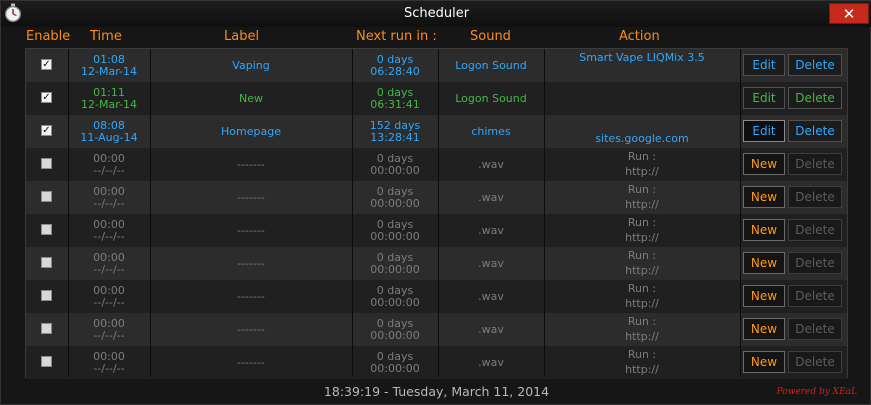 The width and height of the screenshot is (871, 405). Describe the element at coordinates (639, 36) in the screenshot. I see `header-action: Action` at that location.